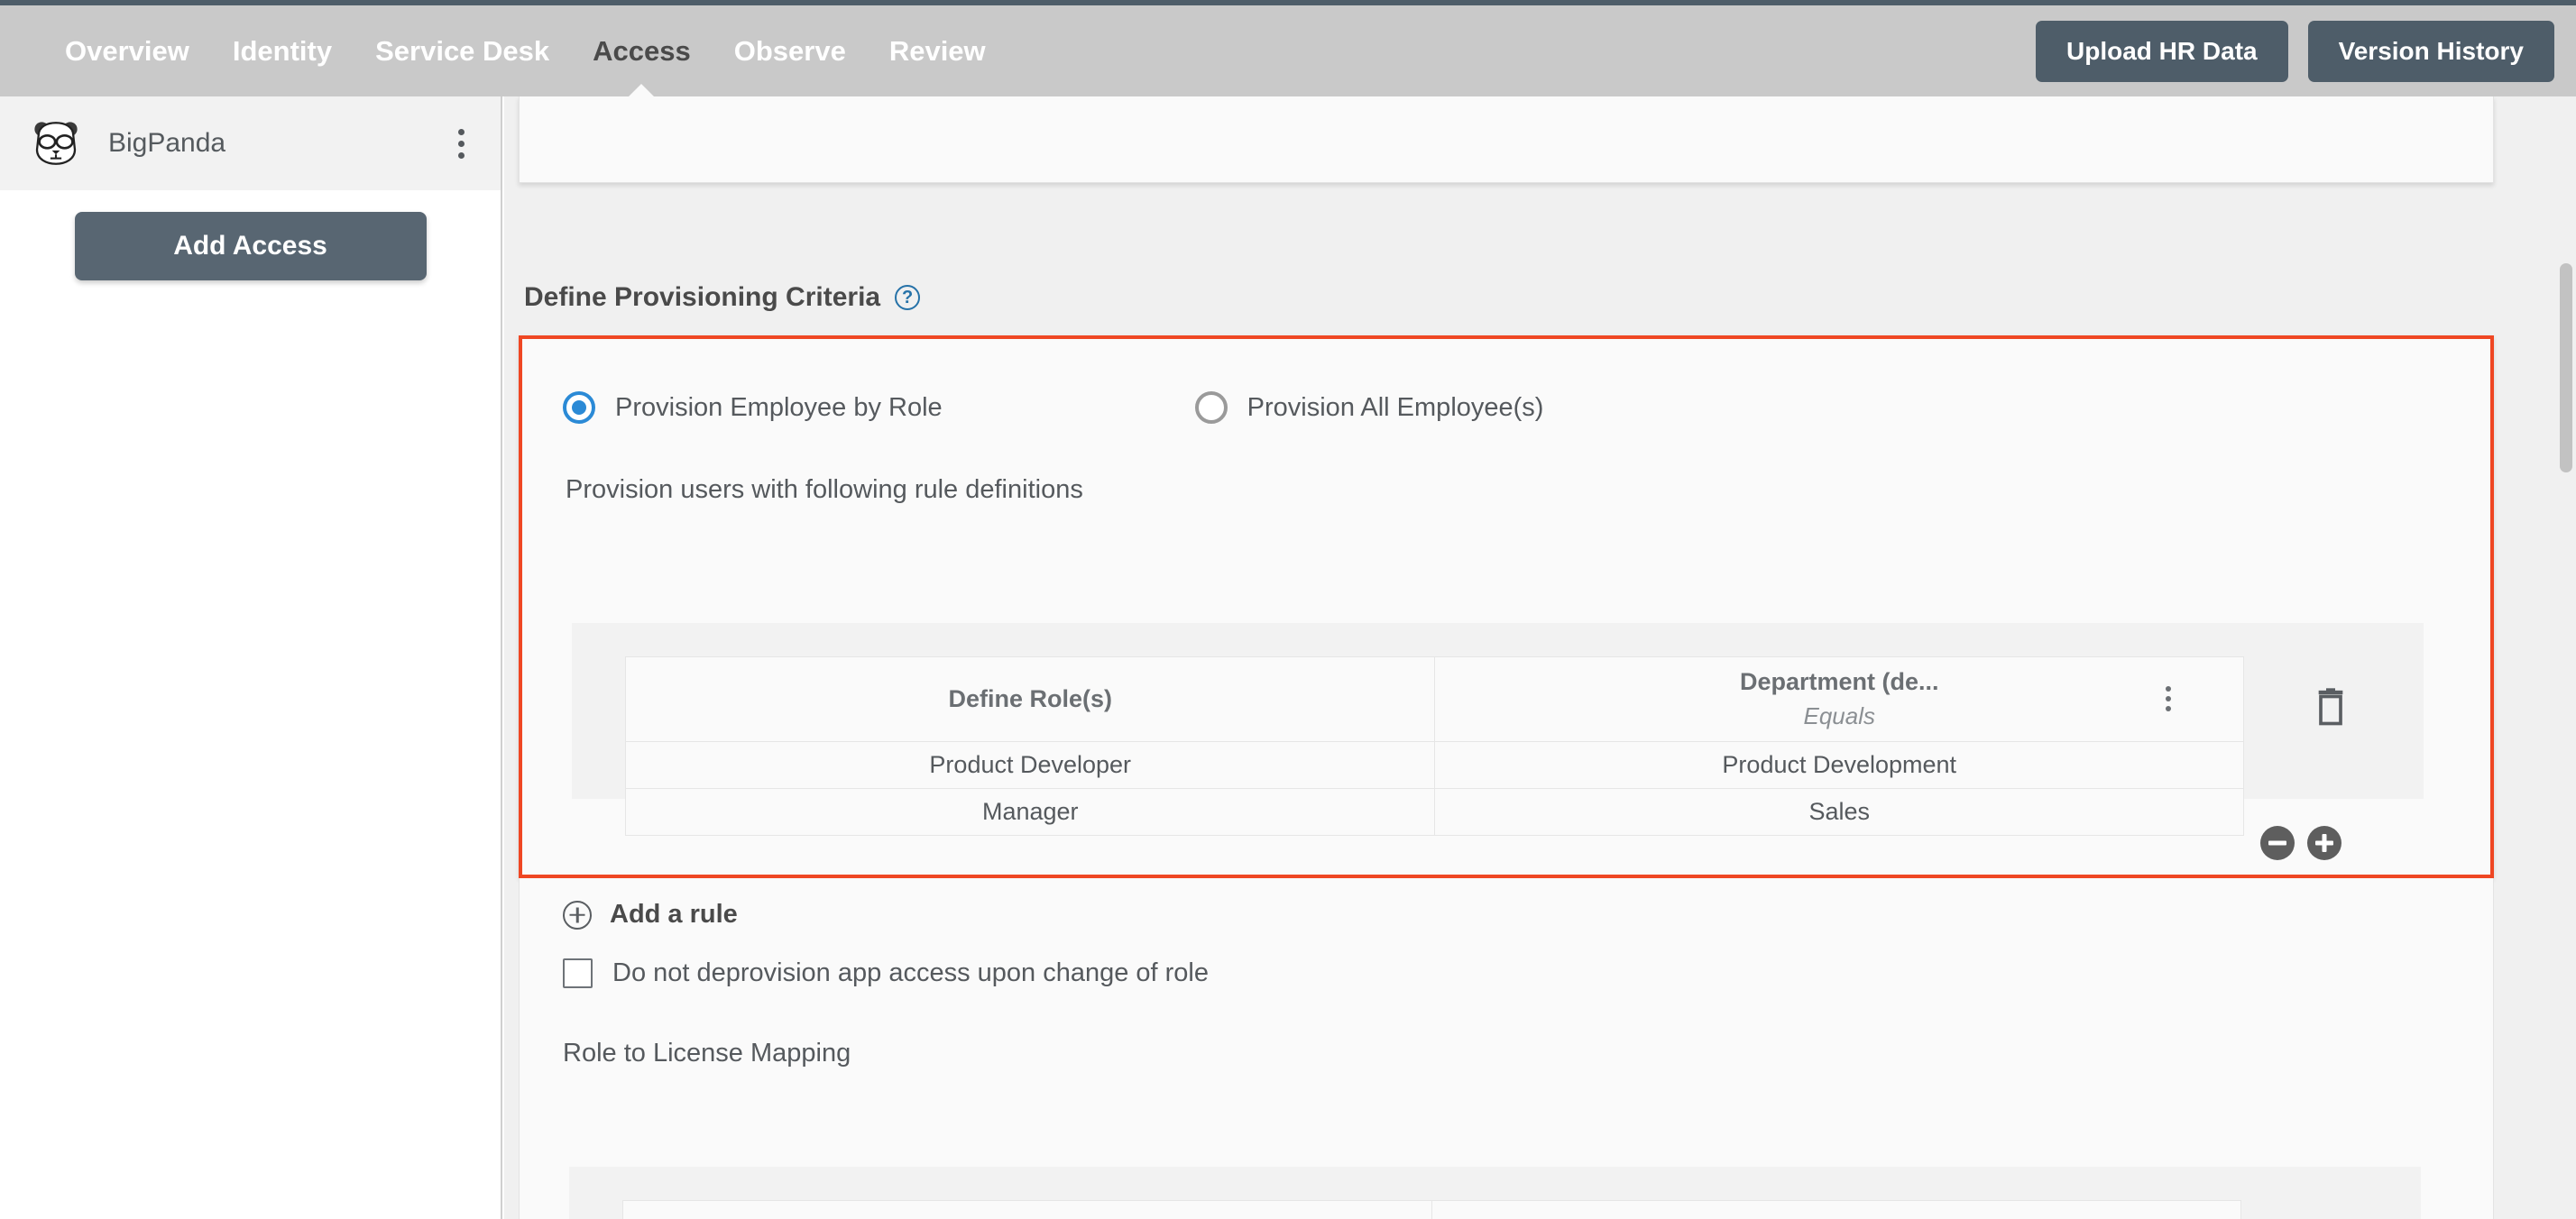 This screenshot has width=2576, height=1219. Describe the element at coordinates (2168, 699) in the screenshot. I see `column-more-vertical-icon` at that location.